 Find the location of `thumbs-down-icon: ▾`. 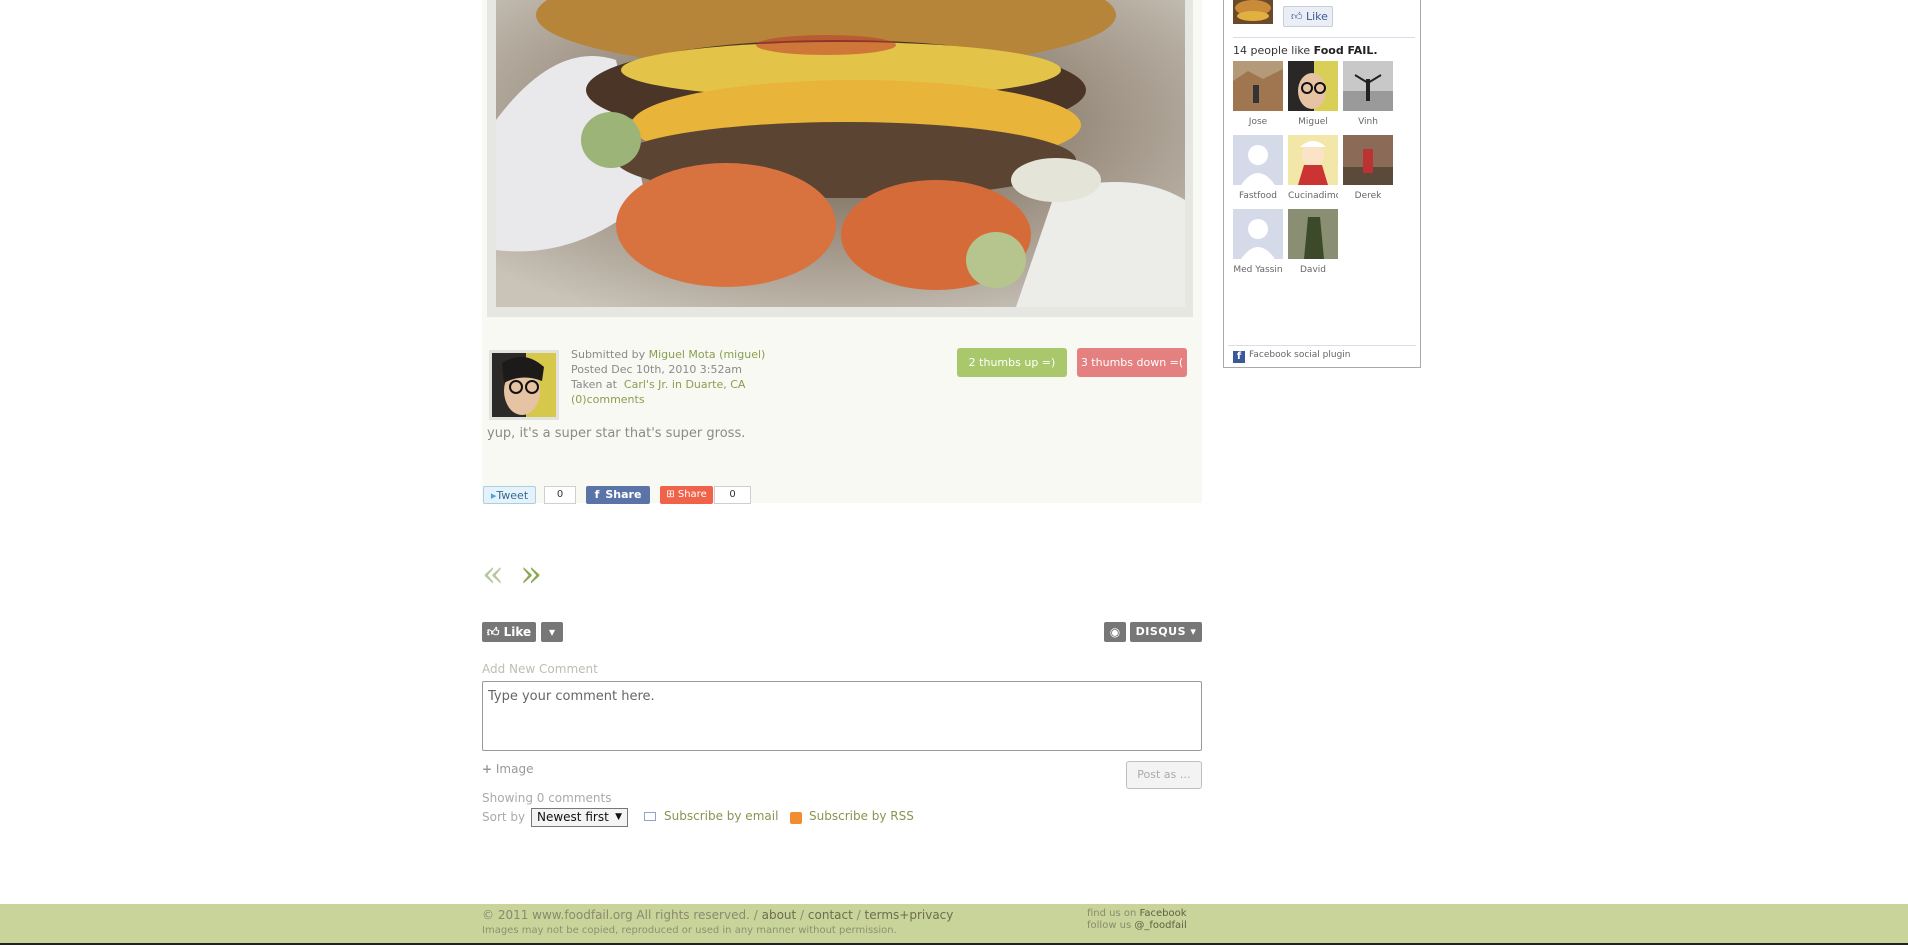

thumbs-down-icon: ▾ is located at coordinates (552, 632).